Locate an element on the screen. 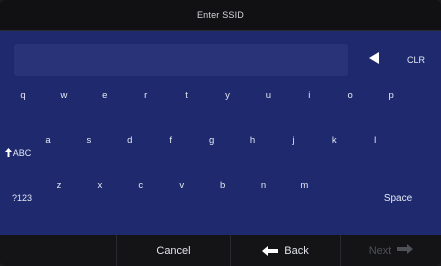  page-title: Enter SSID is located at coordinates (220, 15).